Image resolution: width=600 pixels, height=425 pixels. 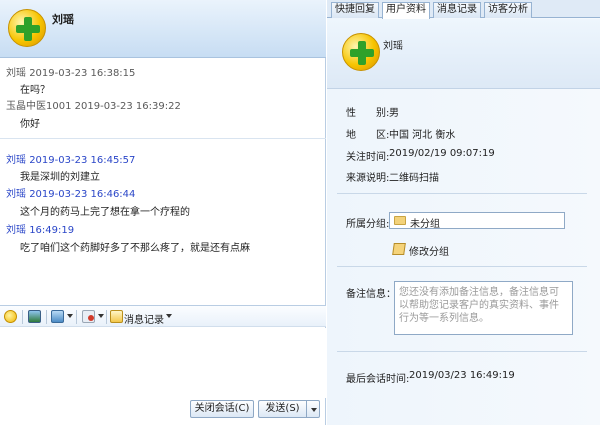 I want to click on close-session-button: 关闭会话(C), so click(x=222, y=409).